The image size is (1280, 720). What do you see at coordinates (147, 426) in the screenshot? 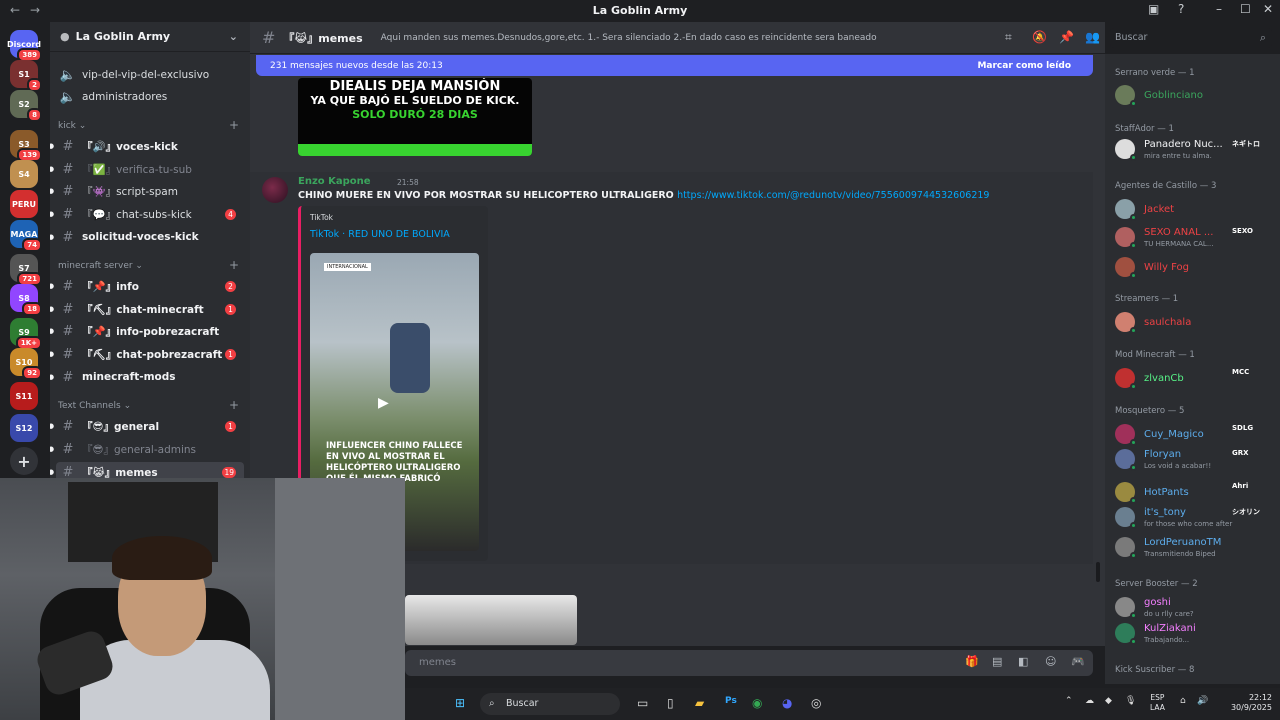
I see `channel-item: # ● 『😎』general 1` at bounding box center [147, 426].